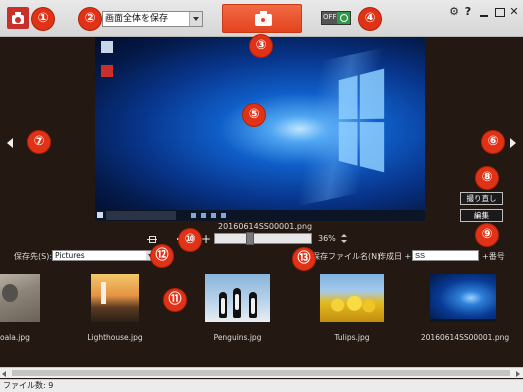 This screenshot has height=392, width=523. What do you see at coordinates (487, 178) in the screenshot?
I see `annotation-marker: ⑧` at bounding box center [487, 178].